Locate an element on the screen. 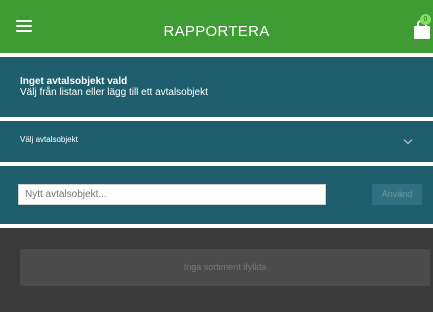  no-contract-title: Inget avtalsobjekt vald is located at coordinates (74, 81).